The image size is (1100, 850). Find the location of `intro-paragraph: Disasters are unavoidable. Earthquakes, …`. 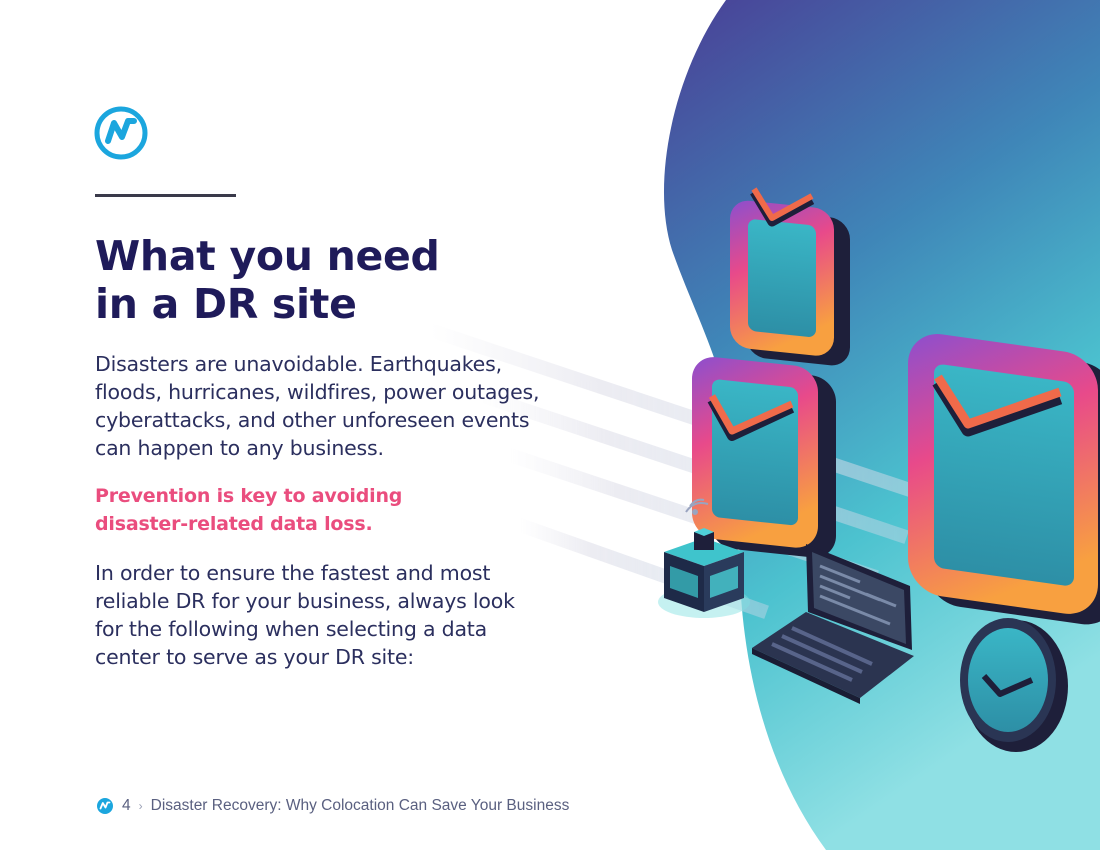

intro-paragraph: Disasters are unavoidable. Earthquakes, … is located at coordinates (345, 406).